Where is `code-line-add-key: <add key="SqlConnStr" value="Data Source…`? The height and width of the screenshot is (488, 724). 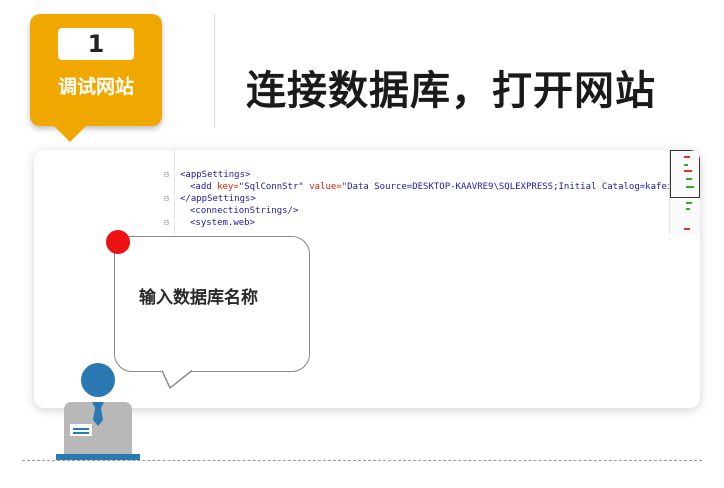
code-line-add-key: <add key="SqlConnStr" value="Data Source… is located at coordinates (445, 187).